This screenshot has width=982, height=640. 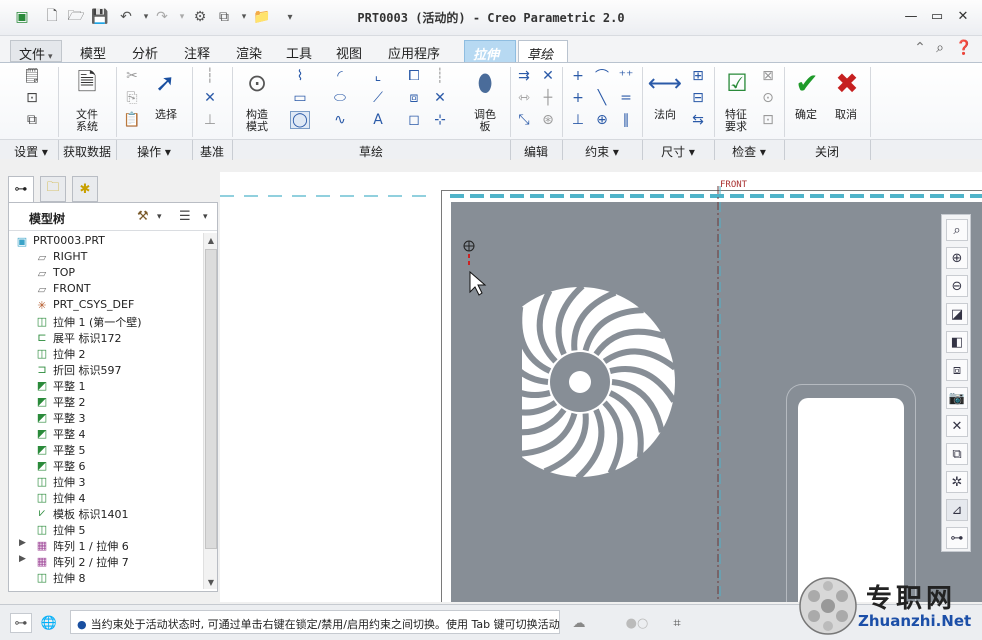 I want to click on tree-item: ◩ 平整 2, so click(x=105, y=401).